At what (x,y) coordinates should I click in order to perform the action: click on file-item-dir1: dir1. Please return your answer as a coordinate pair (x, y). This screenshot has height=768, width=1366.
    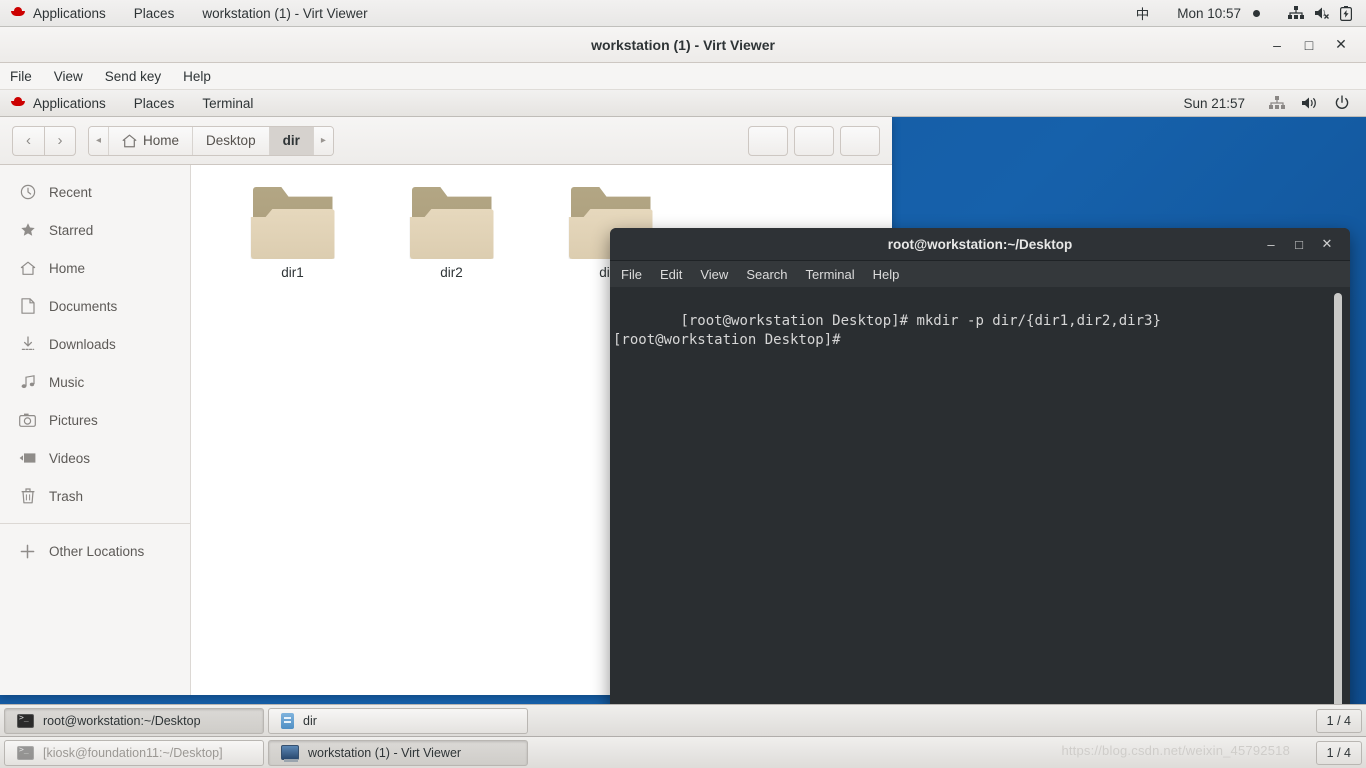
    Looking at the image, I should click on (292, 233).